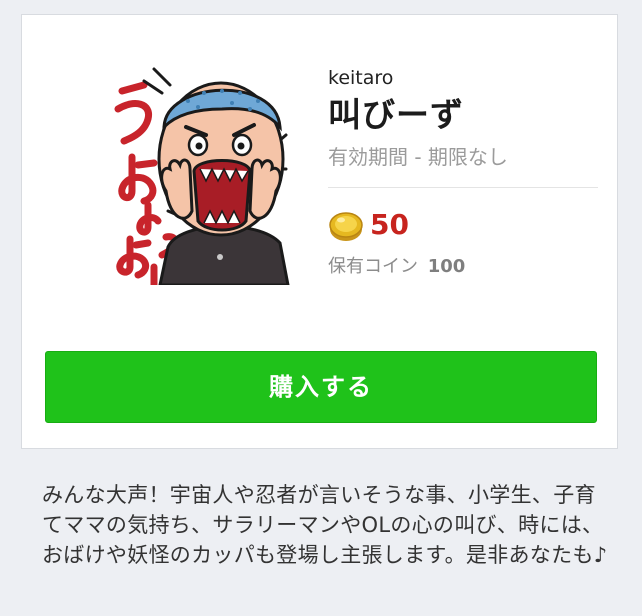 The height and width of the screenshot is (616, 642). I want to click on owned-coins-value: 100, so click(446, 266).